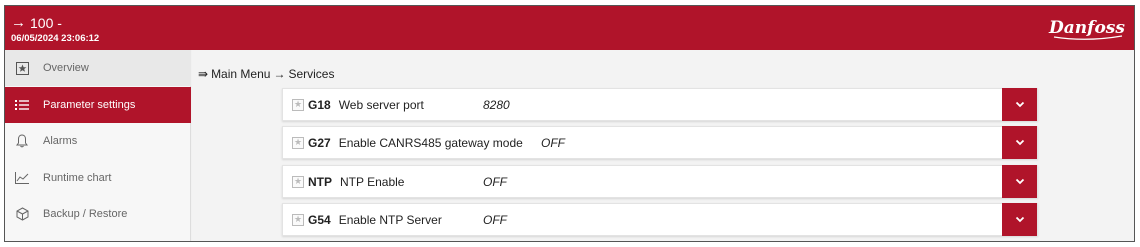  I want to click on star-box-icon, so click(22, 68).